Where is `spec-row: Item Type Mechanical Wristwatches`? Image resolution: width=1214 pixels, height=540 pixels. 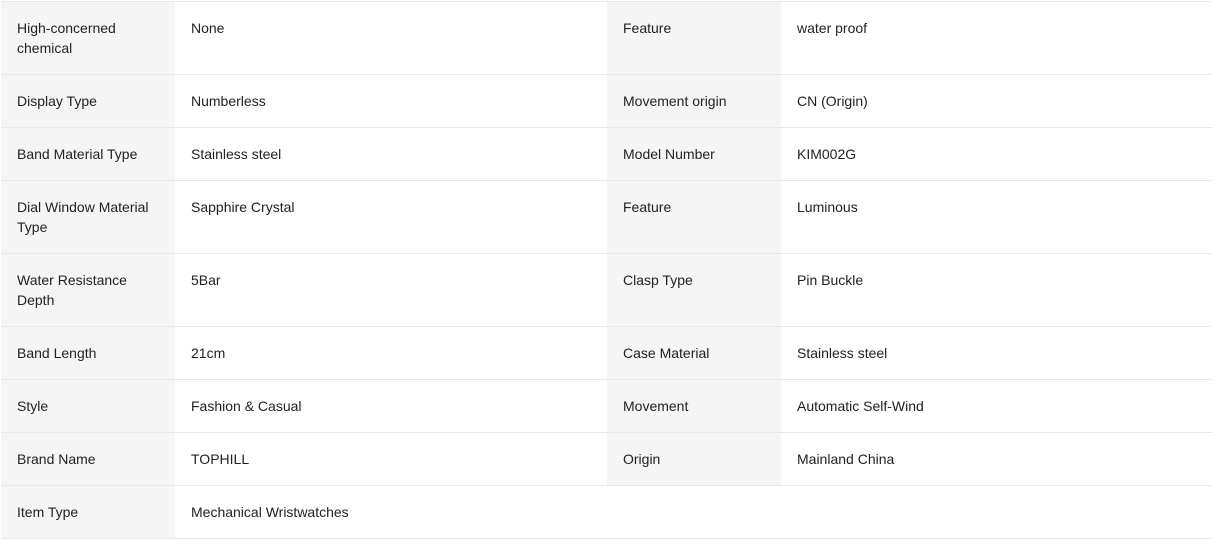 spec-row: Item Type Mechanical Wristwatches is located at coordinates (607, 512).